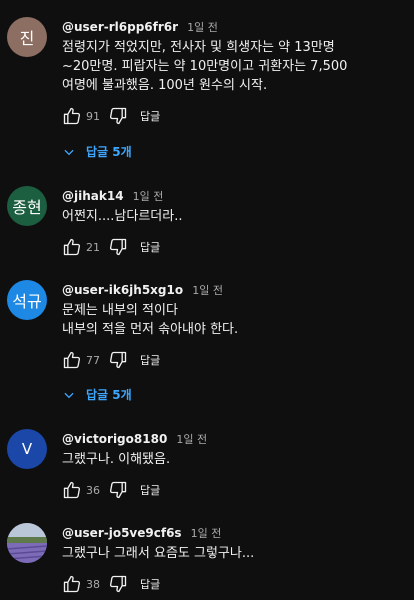  I want to click on like-count: 36, so click(93, 490).